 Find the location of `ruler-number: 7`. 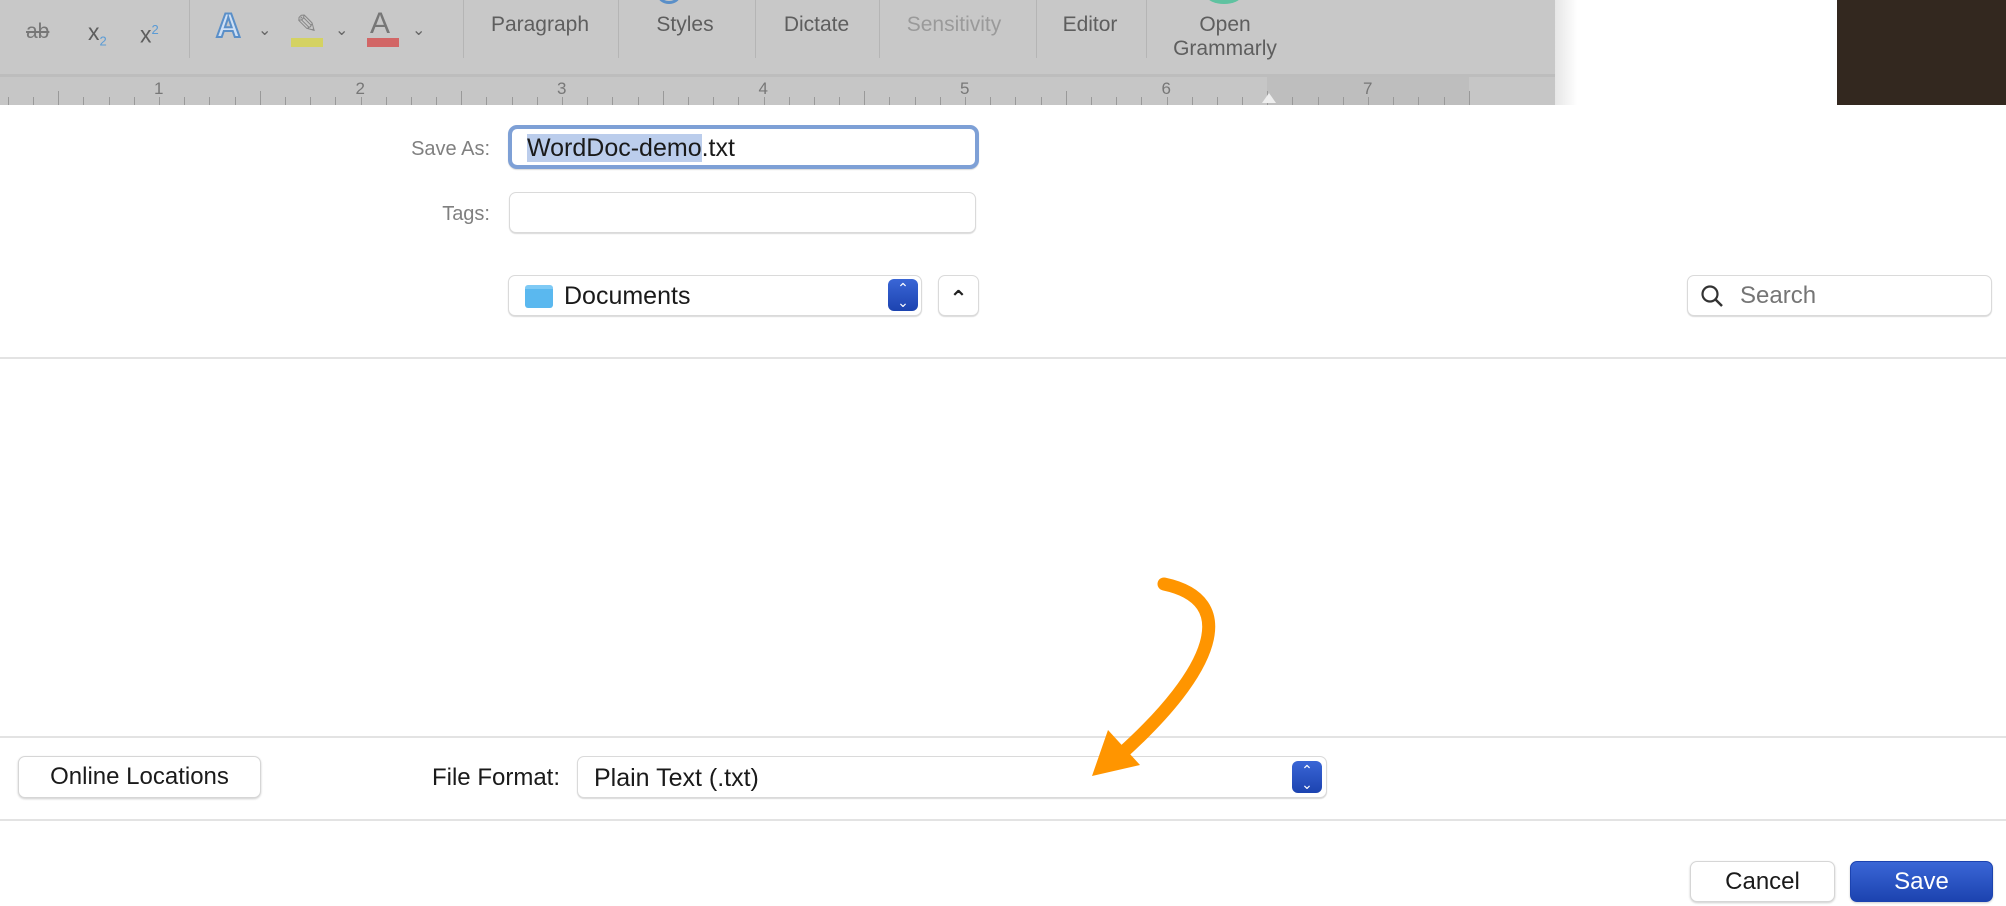

ruler-number: 7 is located at coordinates (1368, 88).